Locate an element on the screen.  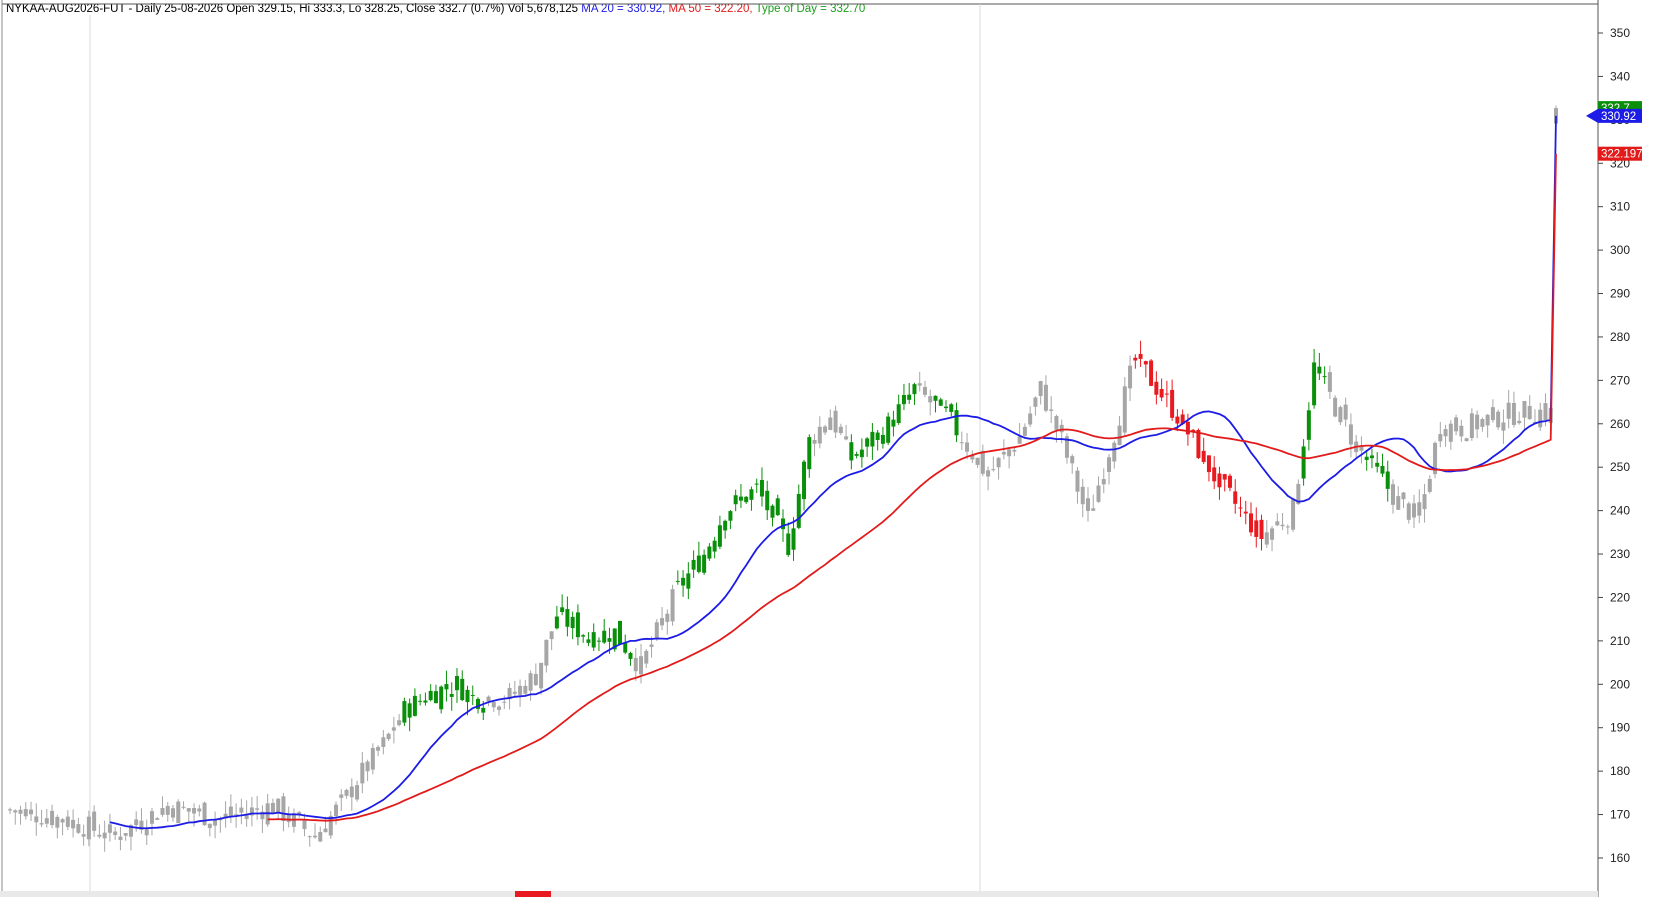
ma50-tag-text: 322.197 is located at coordinates (1622, 155).